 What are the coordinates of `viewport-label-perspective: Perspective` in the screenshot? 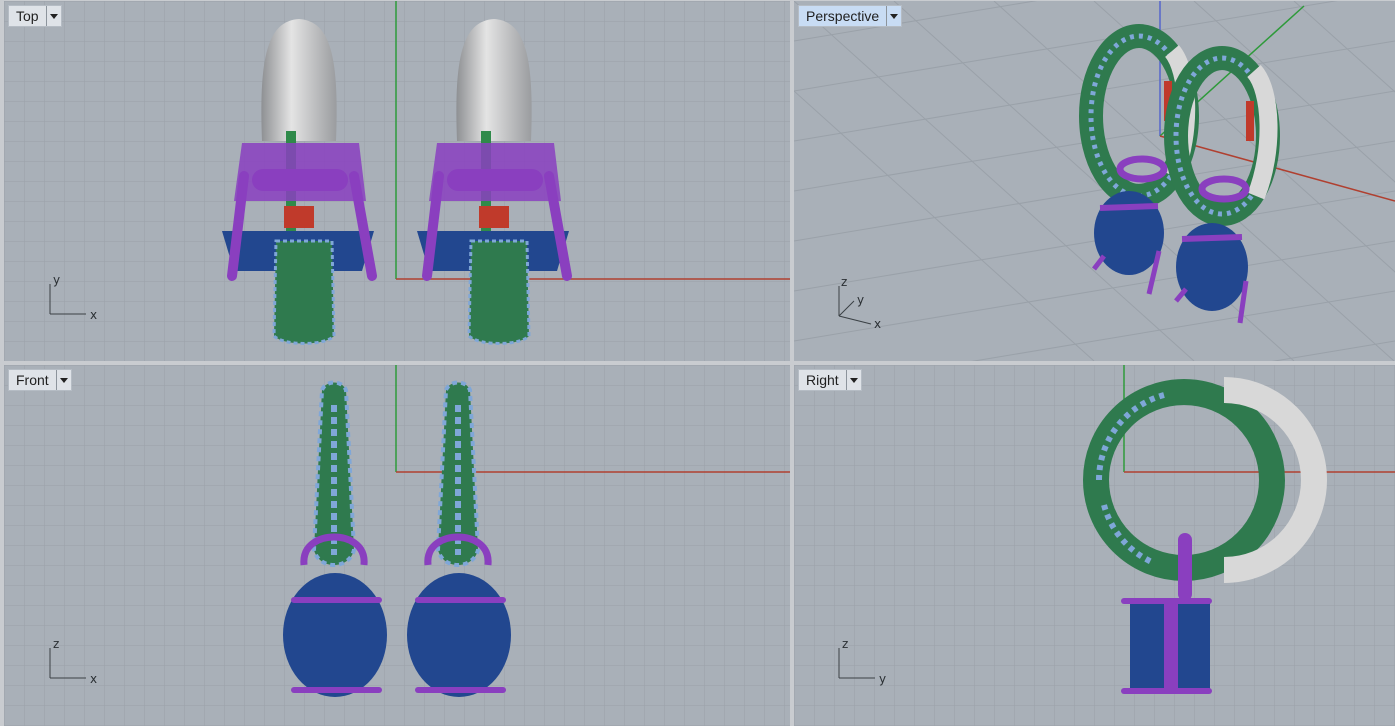 It's located at (843, 16).